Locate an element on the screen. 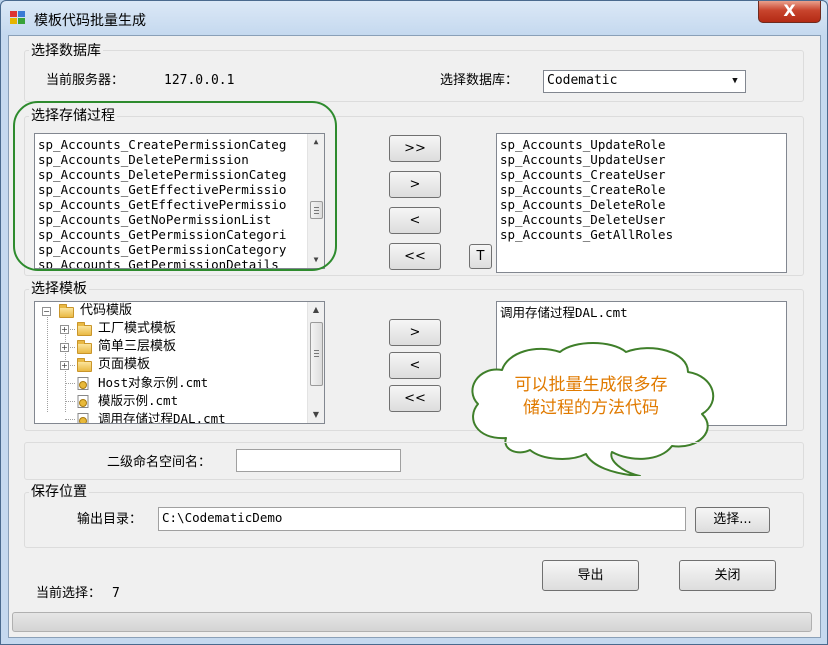  scroll-up-icon: ▲ is located at coordinates (316, 310).